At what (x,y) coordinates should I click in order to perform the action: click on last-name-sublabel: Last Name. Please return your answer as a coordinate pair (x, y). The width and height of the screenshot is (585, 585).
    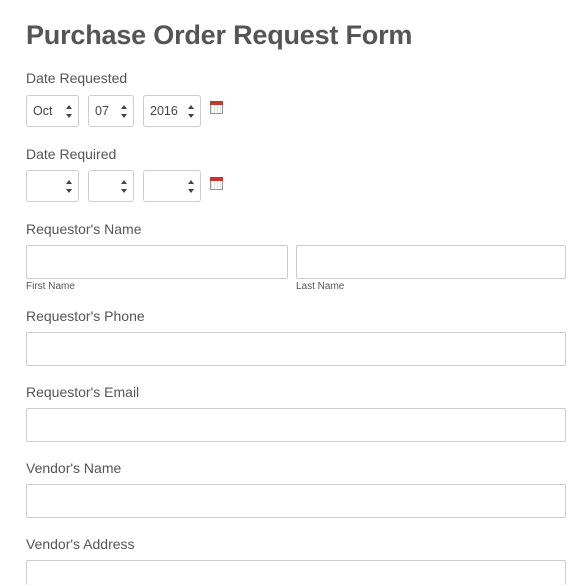
    Looking at the image, I should click on (320, 286).